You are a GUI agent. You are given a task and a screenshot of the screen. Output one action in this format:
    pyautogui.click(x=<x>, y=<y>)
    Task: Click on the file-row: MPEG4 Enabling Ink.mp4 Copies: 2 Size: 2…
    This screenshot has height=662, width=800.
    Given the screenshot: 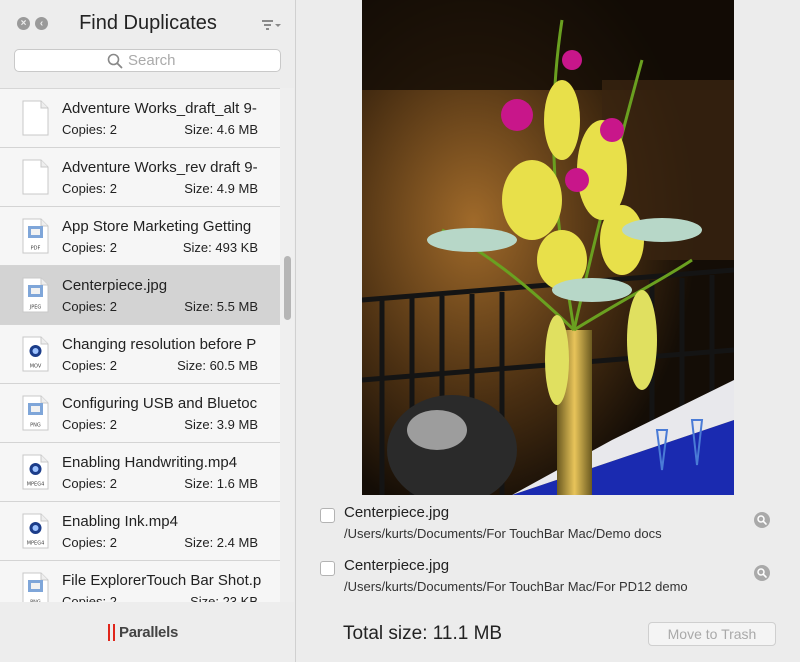 What is the action you would take?
    pyautogui.click(x=140, y=531)
    